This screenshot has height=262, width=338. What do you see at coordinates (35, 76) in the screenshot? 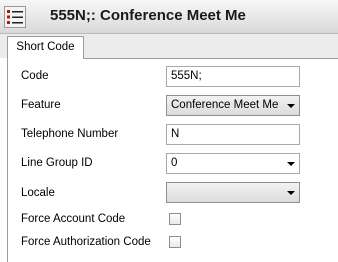
I see `code-label: Code` at bounding box center [35, 76].